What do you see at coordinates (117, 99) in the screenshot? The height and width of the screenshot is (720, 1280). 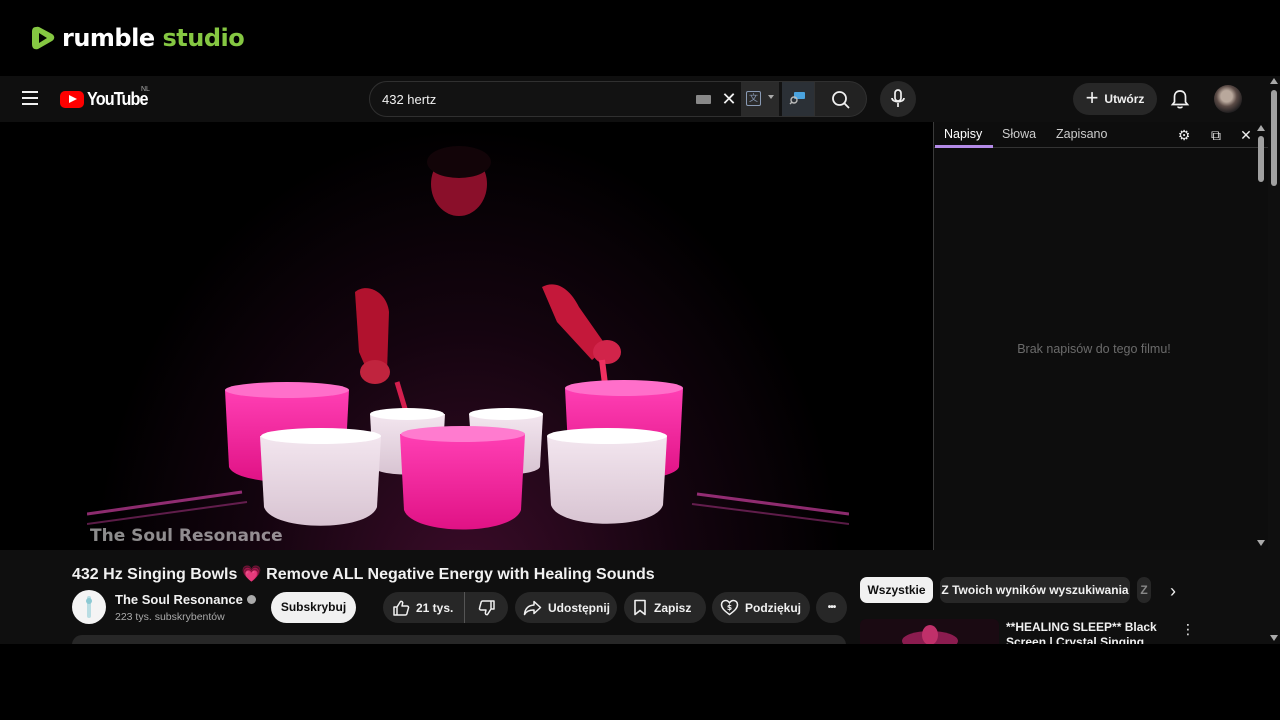 I see `youtube-wordmark: YouTube` at bounding box center [117, 99].